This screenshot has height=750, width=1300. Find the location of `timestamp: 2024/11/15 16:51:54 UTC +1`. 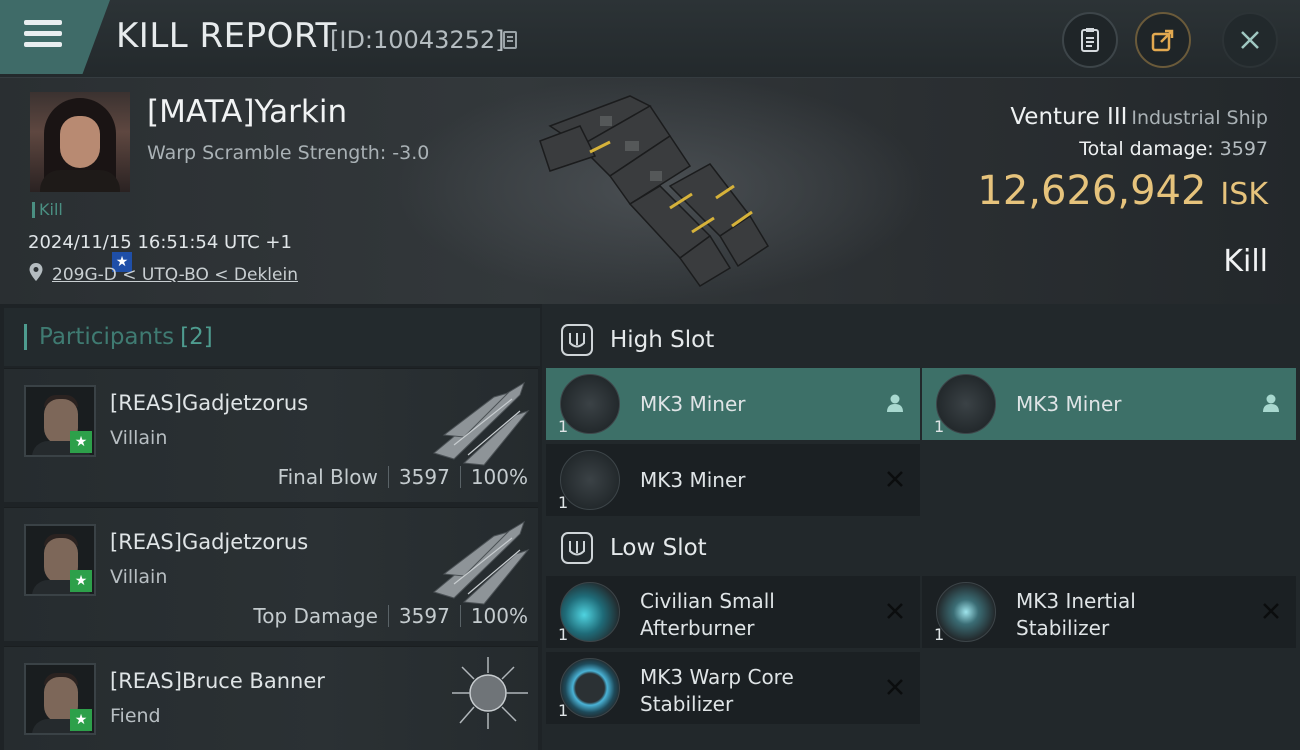

timestamp: 2024/11/15 16:51:54 UTC +1 is located at coordinates (160, 242).